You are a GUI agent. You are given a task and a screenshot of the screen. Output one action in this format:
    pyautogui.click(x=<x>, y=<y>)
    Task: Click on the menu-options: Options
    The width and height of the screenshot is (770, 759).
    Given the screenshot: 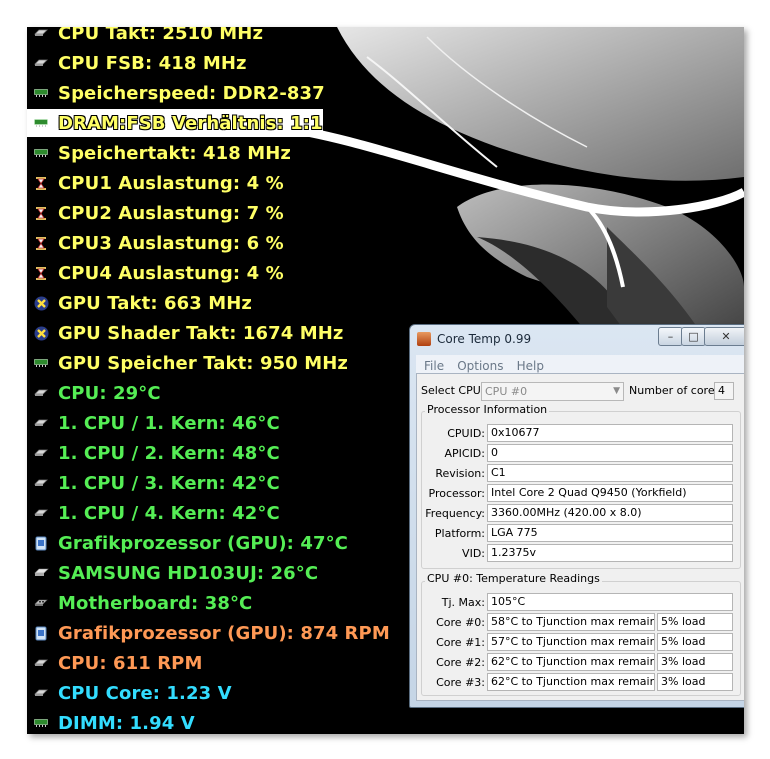 What is the action you would take?
    pyautogui.click(x=480, y=366)
    